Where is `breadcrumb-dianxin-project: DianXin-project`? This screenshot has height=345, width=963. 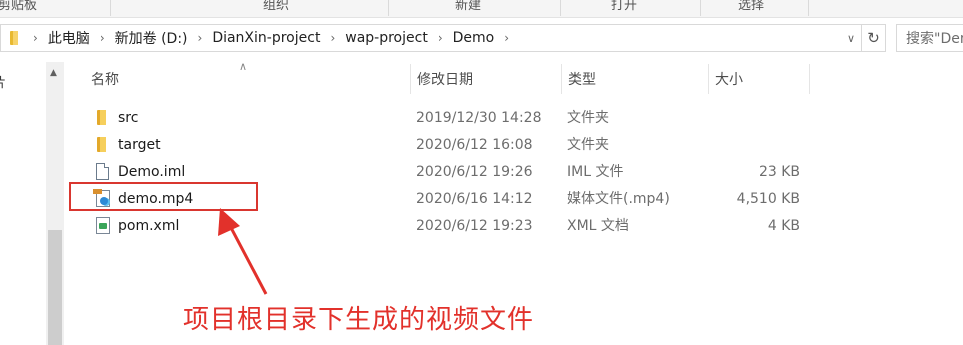
breadcrumb-dianxin-project: DianXin-project is located at coordinates (266, 38).